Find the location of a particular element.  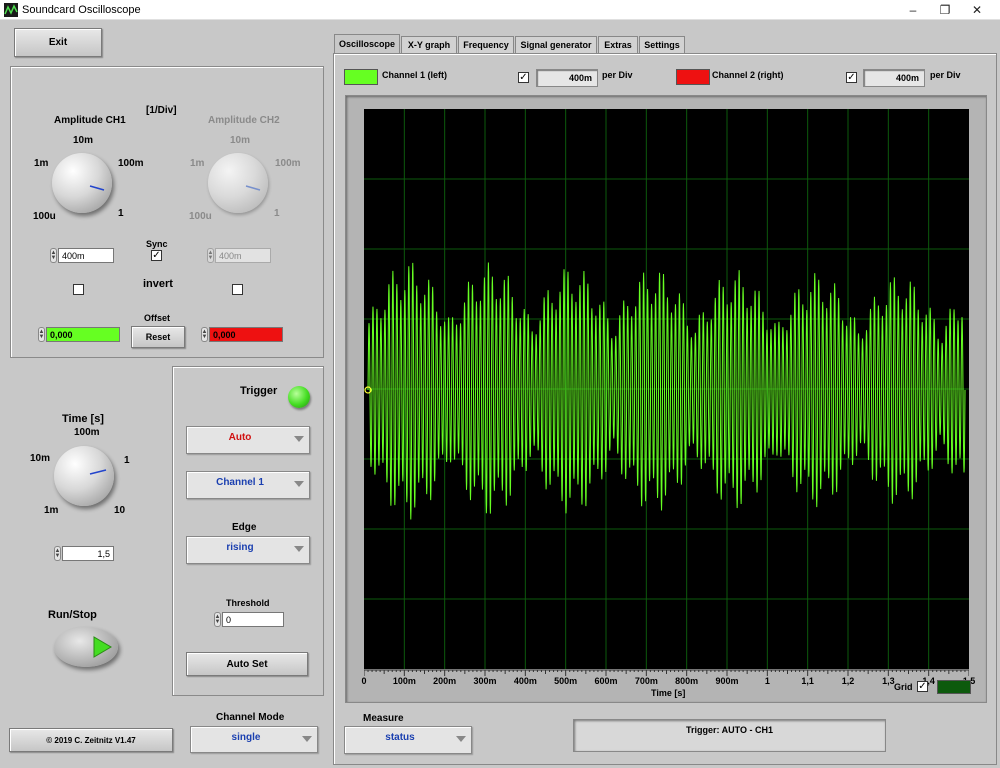

time-tick-10: 10 is located at coordinates (120, 510).